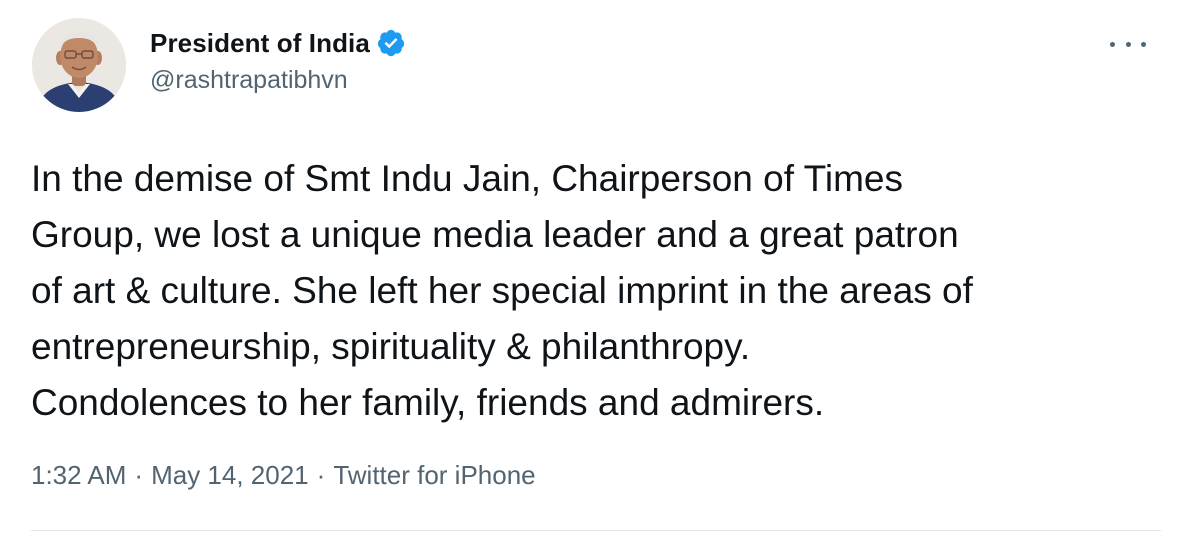 The image size is (1186, 536). I want to click on display-name: President of India, so click(260, 43).